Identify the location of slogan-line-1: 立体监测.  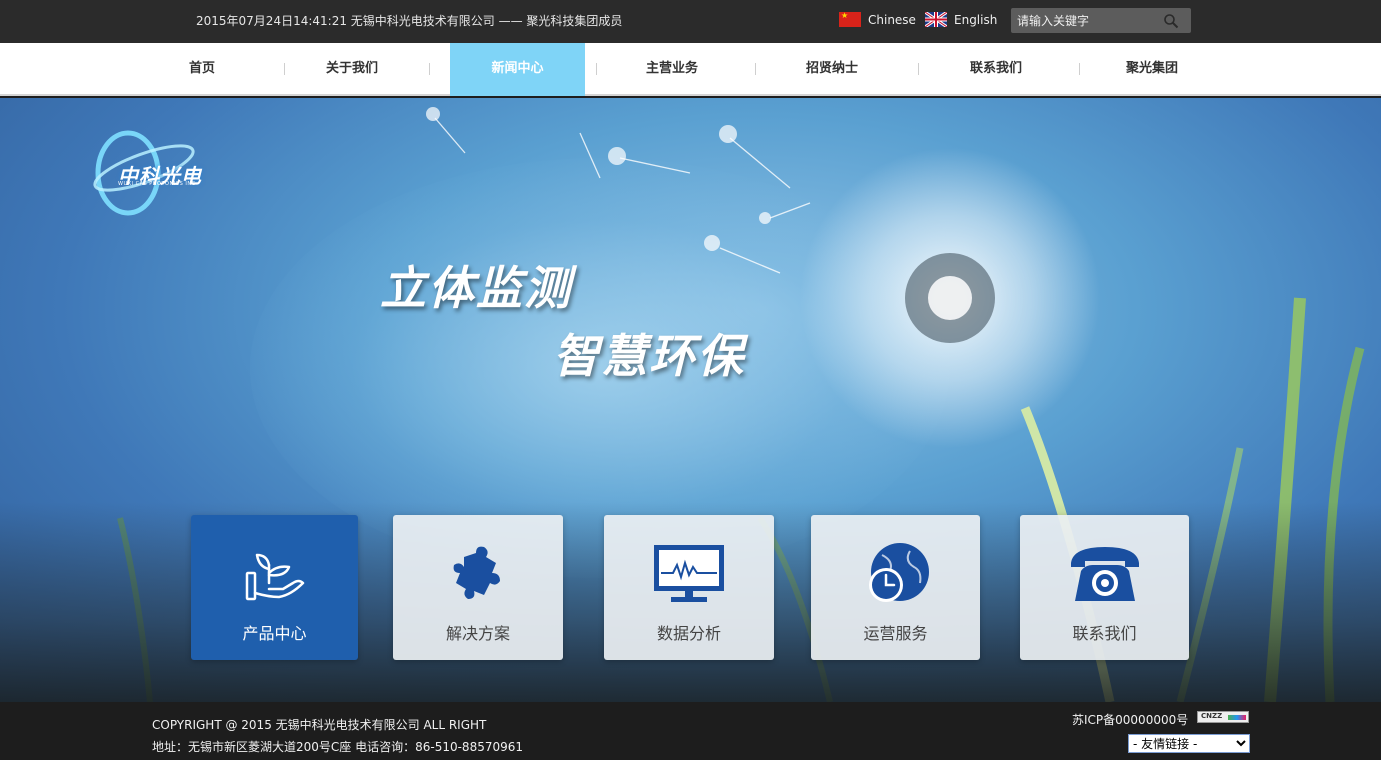
(476, 288).